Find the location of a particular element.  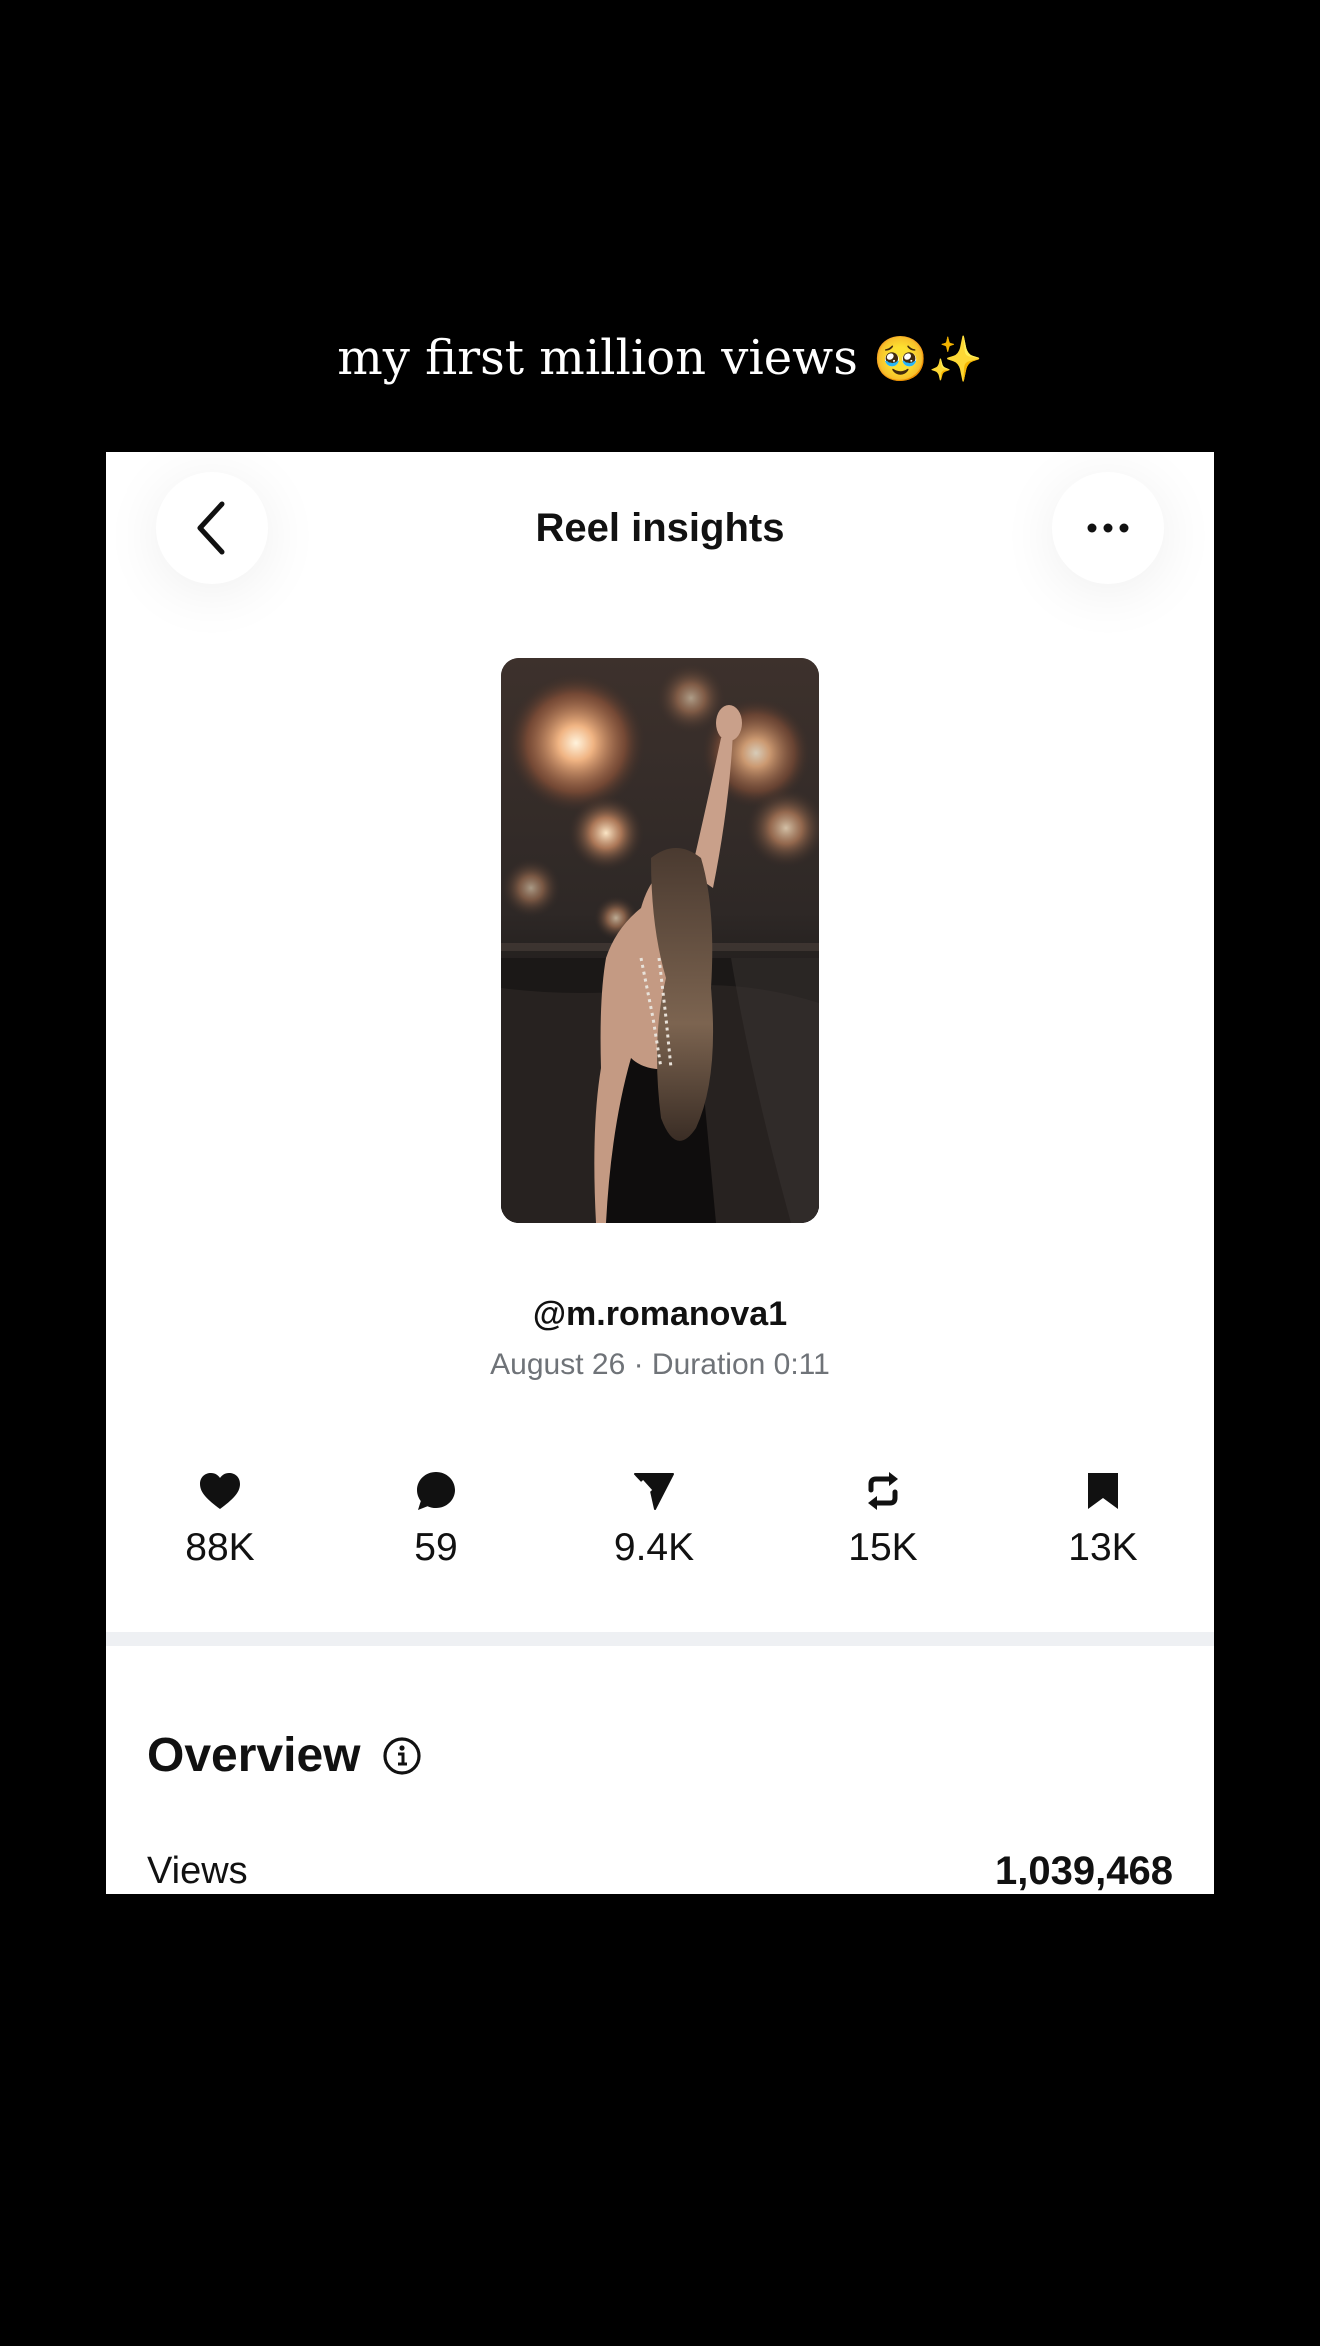

overview-heading: Overview is located at coordinates (254, 1755).